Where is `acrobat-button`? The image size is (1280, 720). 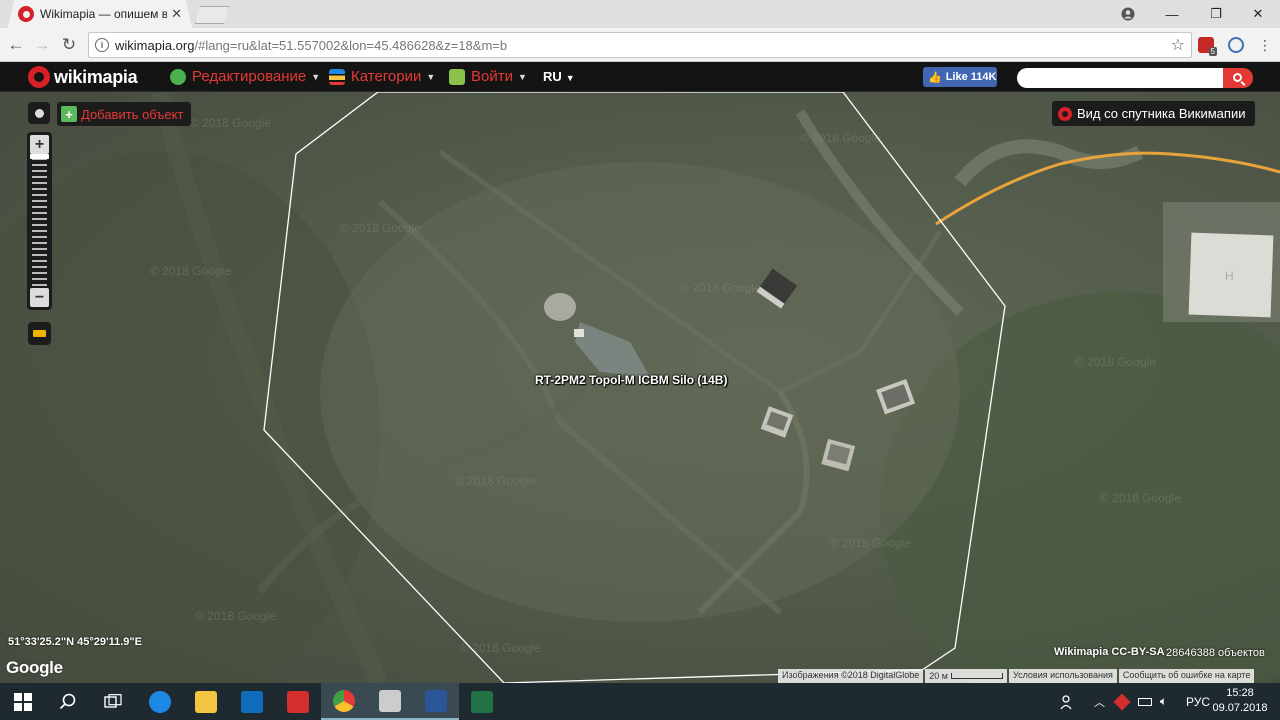
acrobat-button is located at coordinates (298, 701).